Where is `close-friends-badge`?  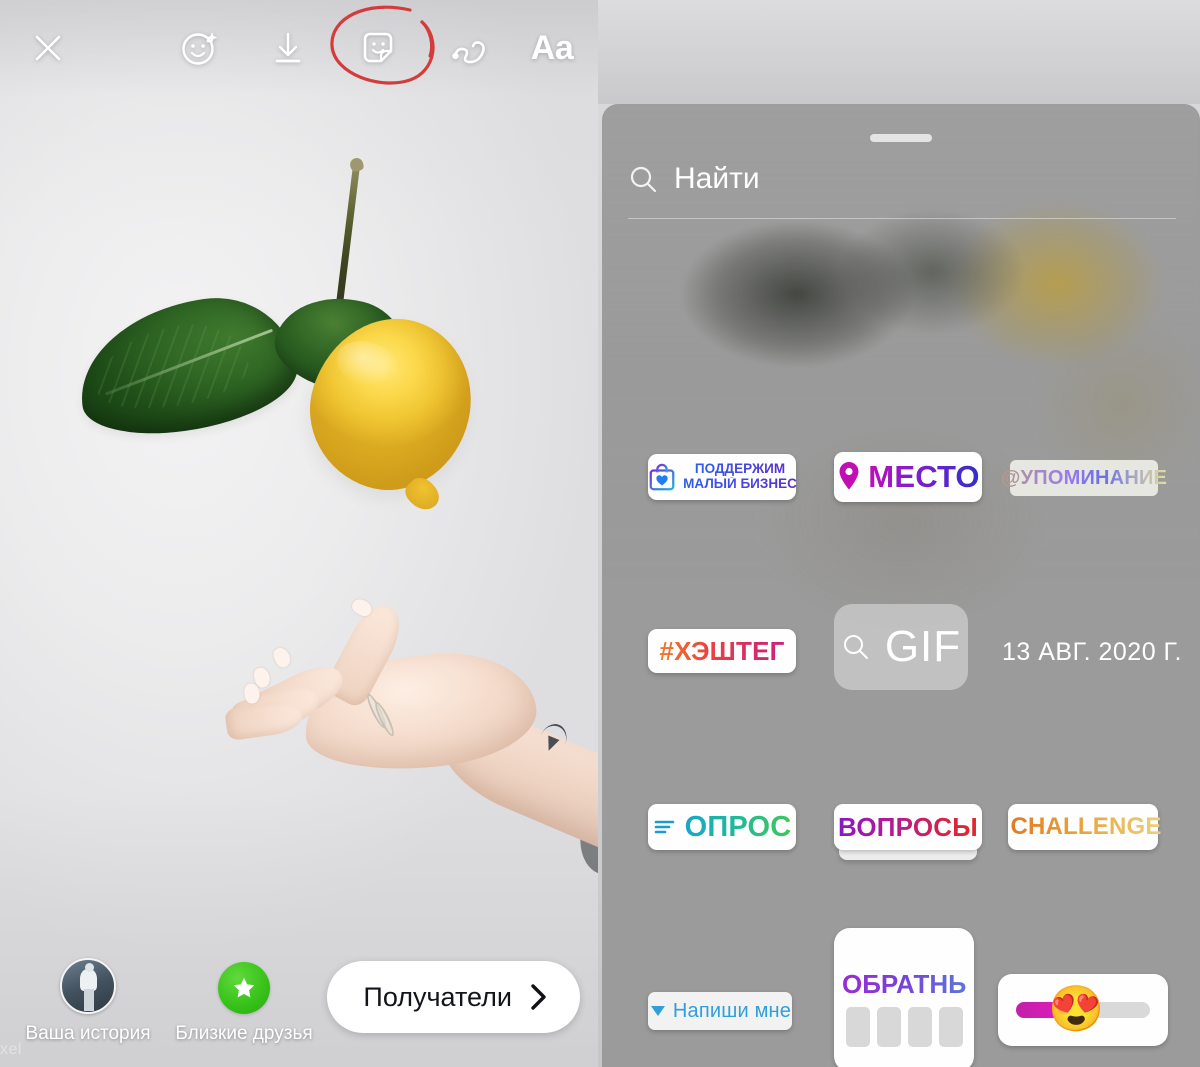
close-friends-badge is located at coordinates (244, 988).